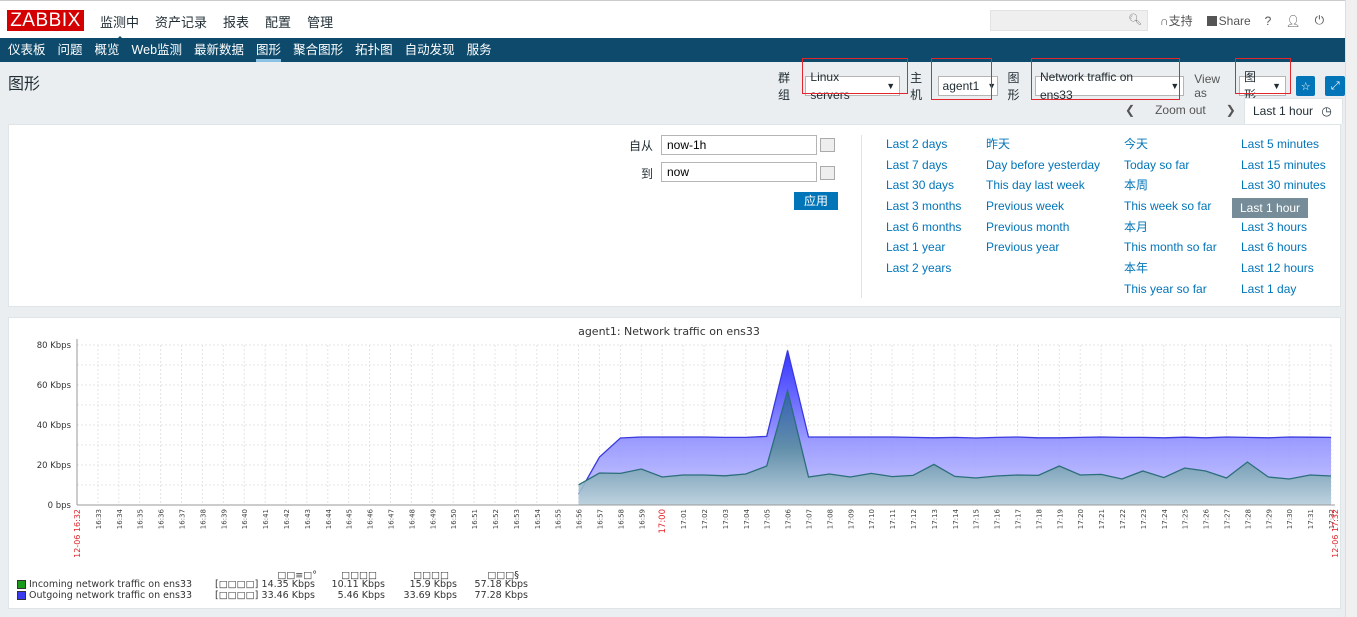  I want to click on x-tick-label: 17:05, so click(768, 519).